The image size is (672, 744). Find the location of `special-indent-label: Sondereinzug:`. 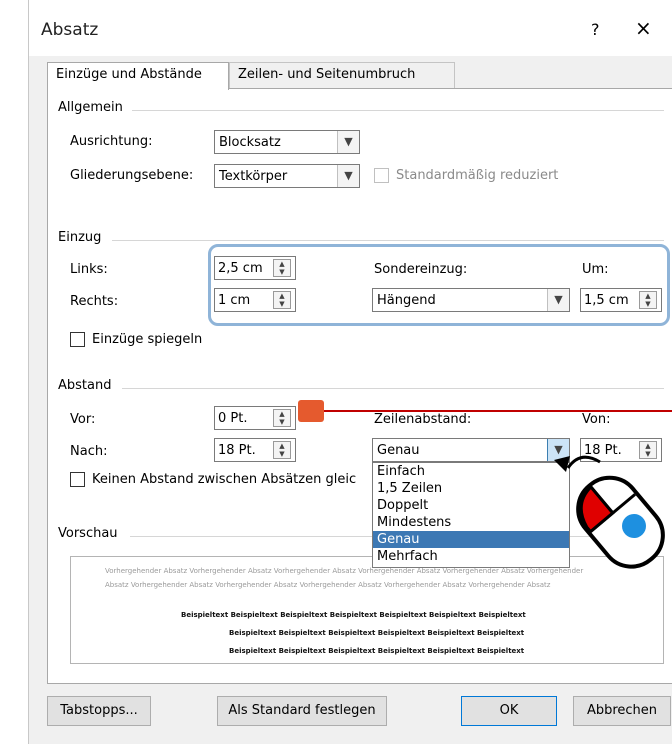

special-indent-label: Sondereinzug: is located at coordinates (421, 269).